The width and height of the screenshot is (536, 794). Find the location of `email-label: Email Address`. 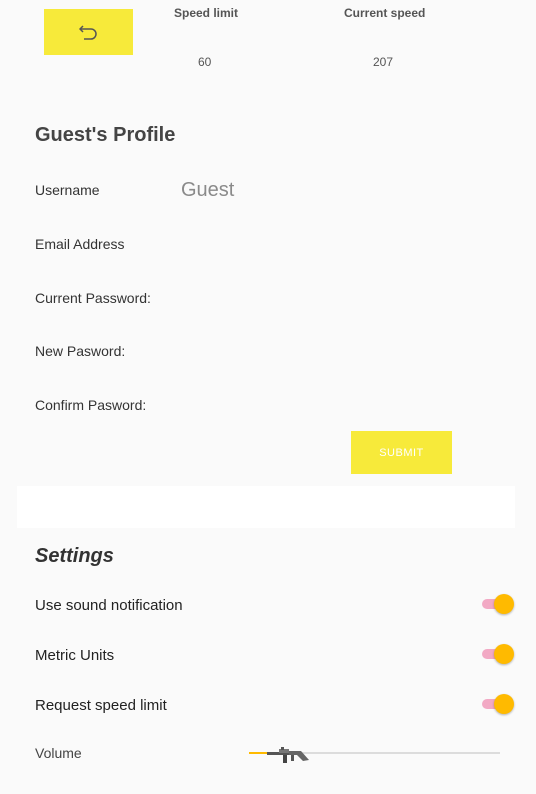

email-label: Email Address is located at coordinates (80, 244).